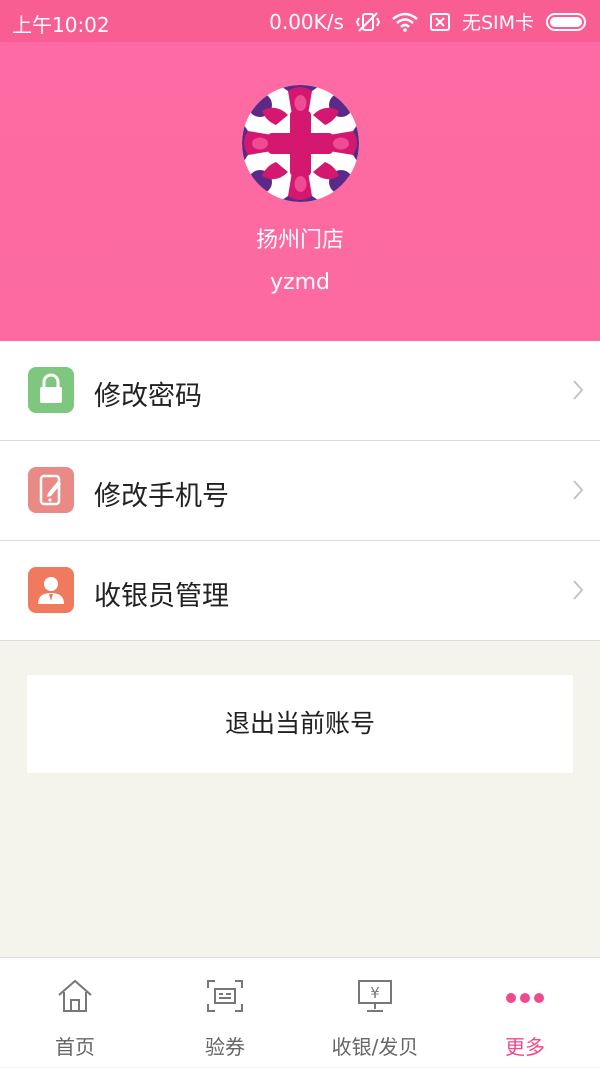  What do you see at coordinates (497, 23) in the screenshot?
I see `sim-status-text: 无SIM卡` at bounding box center [497, 23].